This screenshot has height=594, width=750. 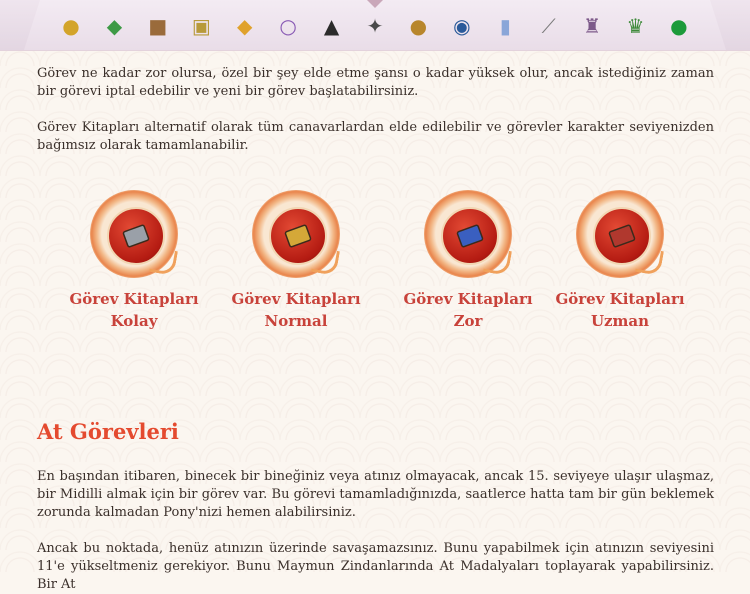 What do you see at coordinates (462, 26) in the screenshot?
I see `blue-orb-icon: ◉` at bounding box center [462, 26].